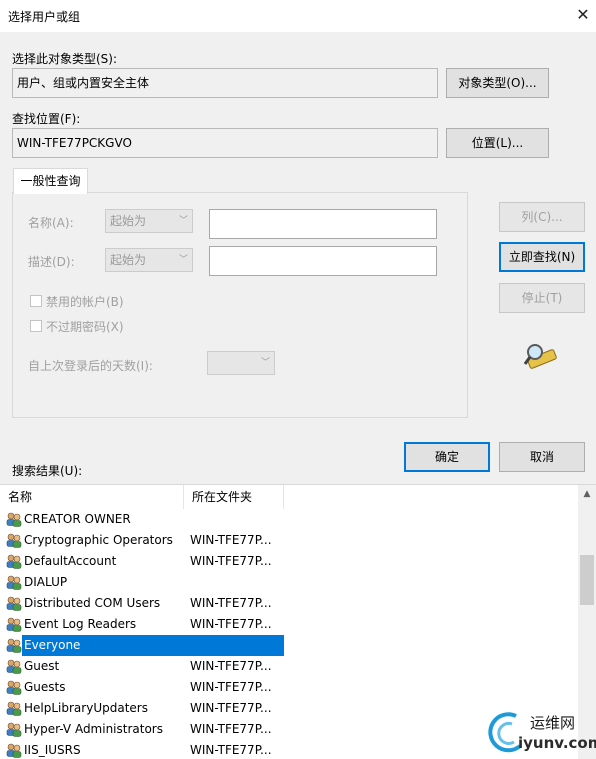 This screenshot has height=759, width=596. What do you see at coordinates (234, 497) in the screenshot?
I see `column-header-folder: 所在文件夹` at bounding box center [234, 497].